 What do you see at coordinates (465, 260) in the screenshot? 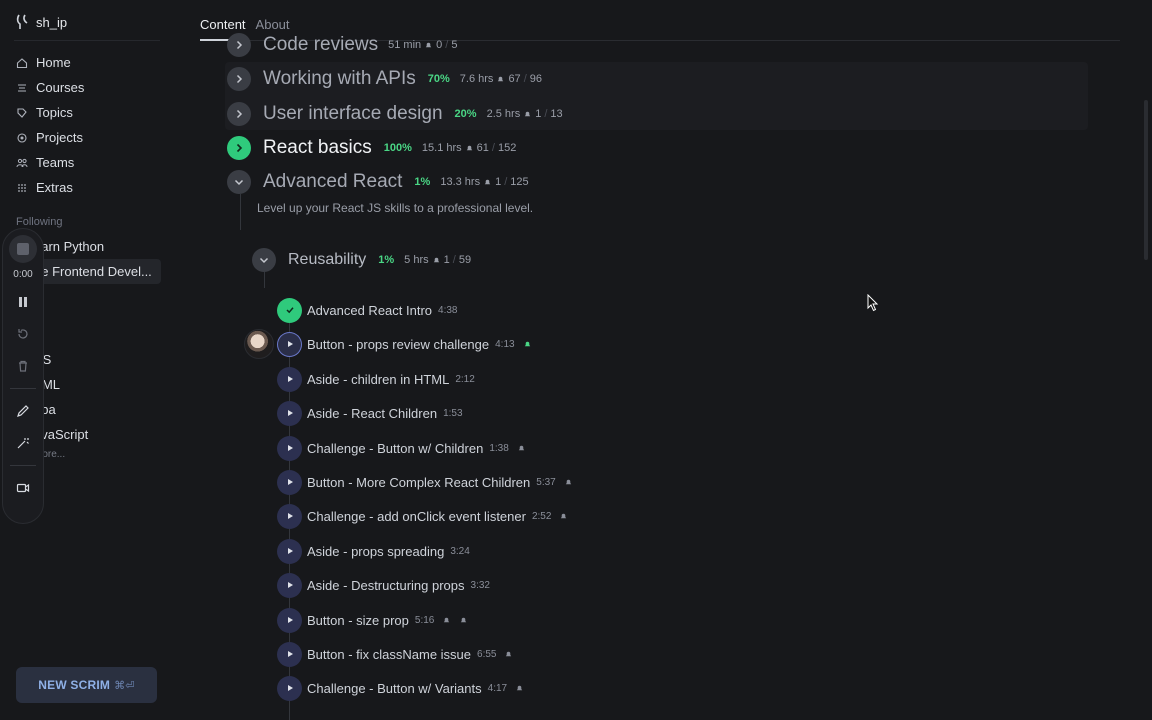
I see `module-total-count: 59` at bounding box center [465, 260].